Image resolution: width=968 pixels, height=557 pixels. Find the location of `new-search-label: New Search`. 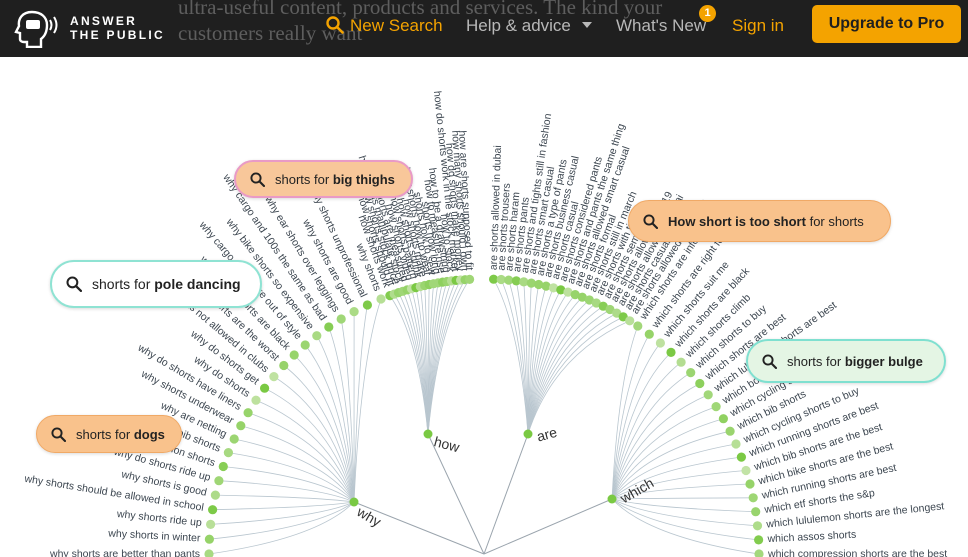

new-search-label: New Search is located at coordinates (396, 25).